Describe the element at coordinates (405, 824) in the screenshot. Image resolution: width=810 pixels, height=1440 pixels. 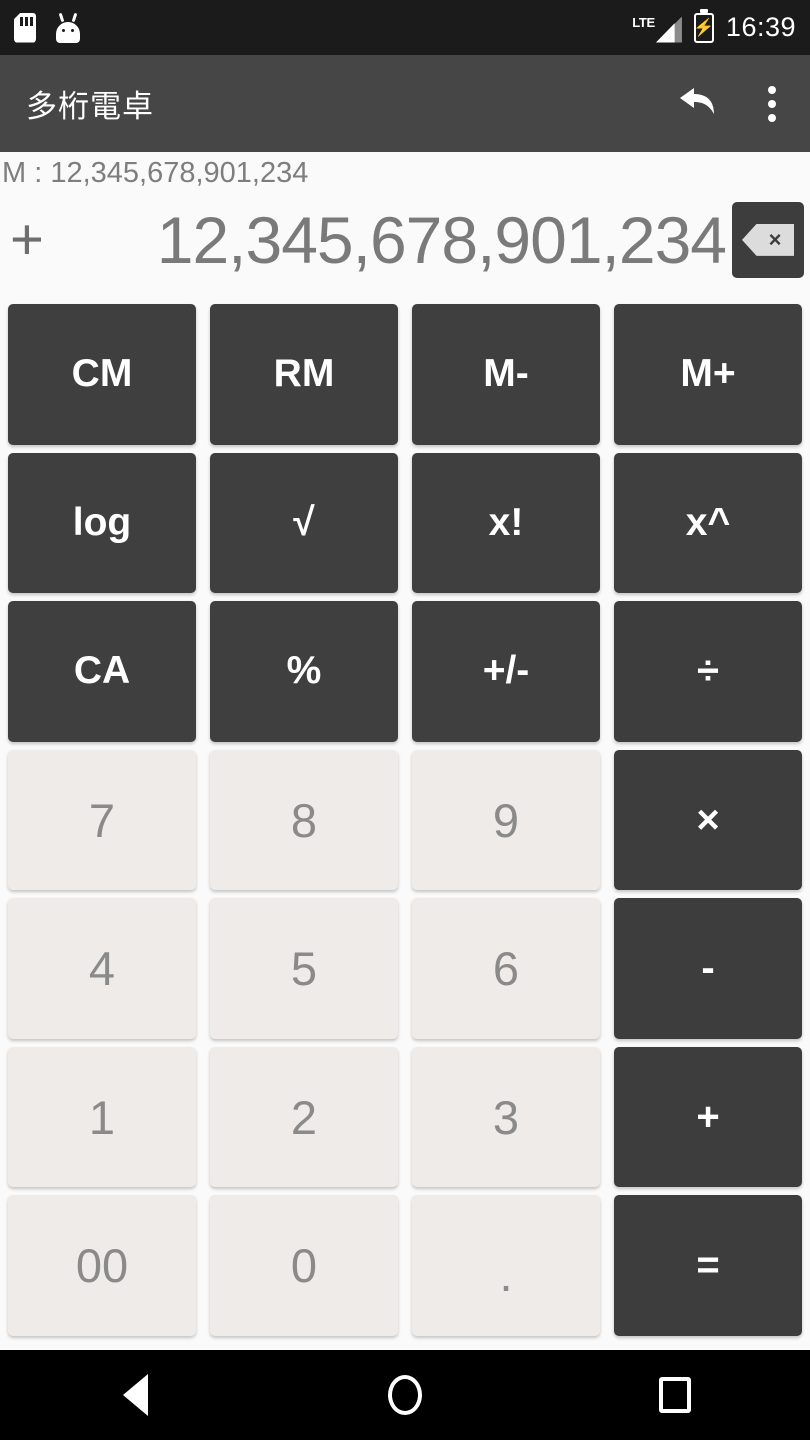
I see `keypad-row: 7 8 9 ×` at that location.